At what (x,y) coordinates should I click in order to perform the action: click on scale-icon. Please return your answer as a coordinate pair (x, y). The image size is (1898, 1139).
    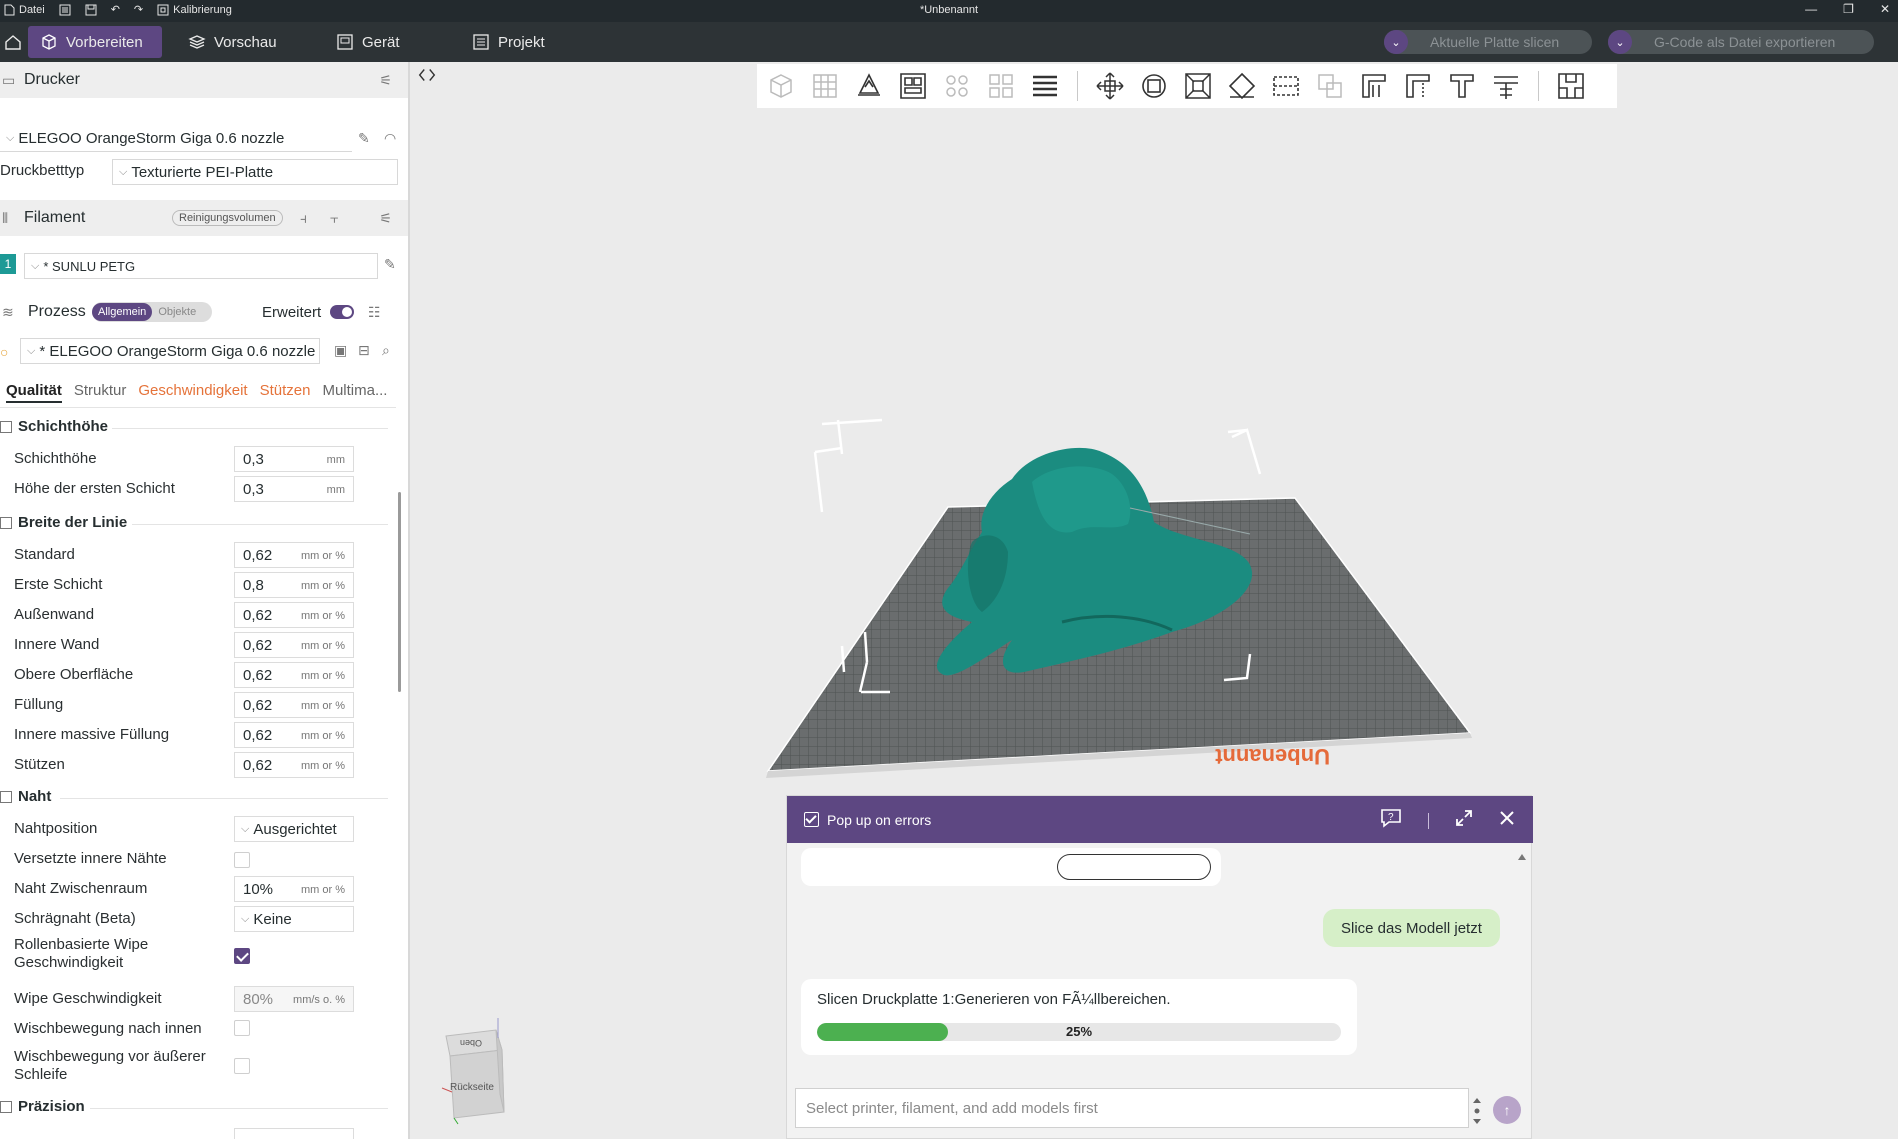
    Looking at the image, I should click on (1198, 86).